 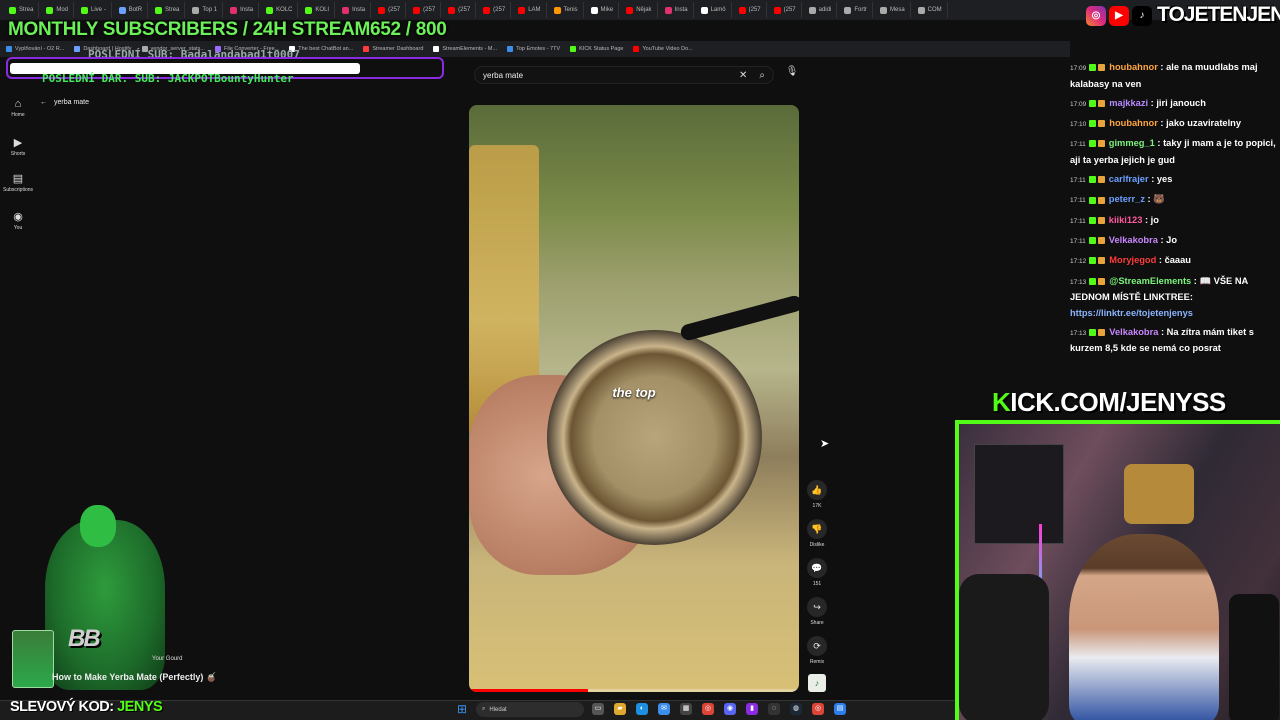 I want to click on tab-label: Strea, so click(x=172, y=10).